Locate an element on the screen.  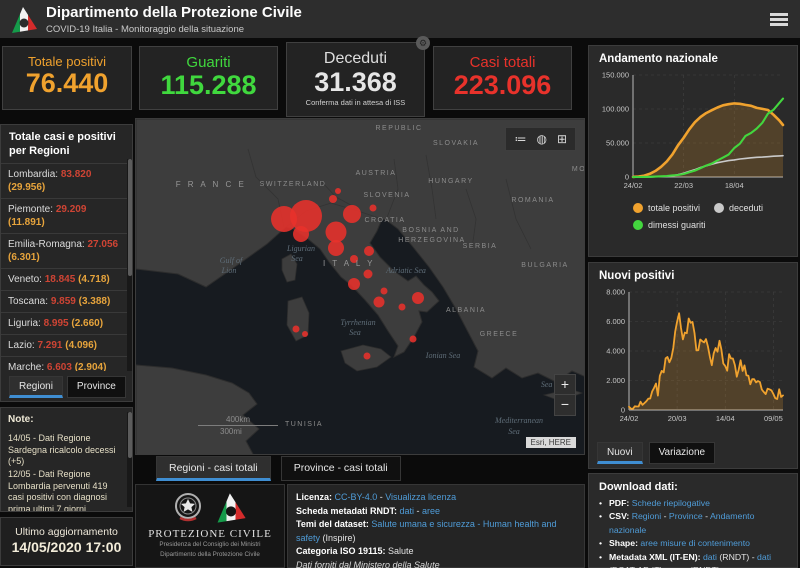
country-label: ROMANIA is located at coordinates (532, 200).